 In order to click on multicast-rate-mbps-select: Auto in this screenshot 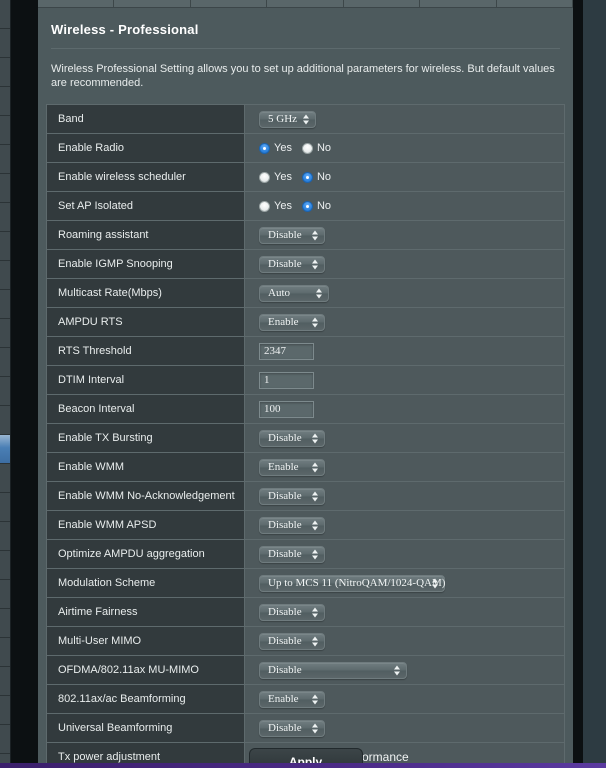, I will do `click(294, 293)`.